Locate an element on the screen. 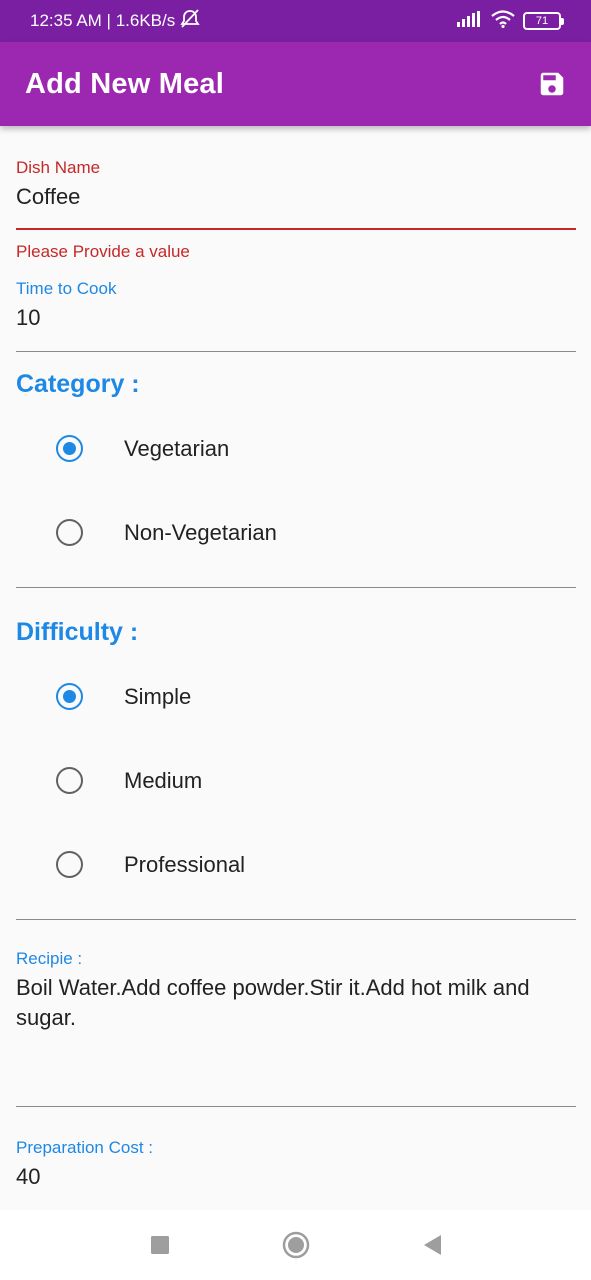 The width and height of the screenshot is (591, 1280). square-icon is located at coordinates (159, 1245).